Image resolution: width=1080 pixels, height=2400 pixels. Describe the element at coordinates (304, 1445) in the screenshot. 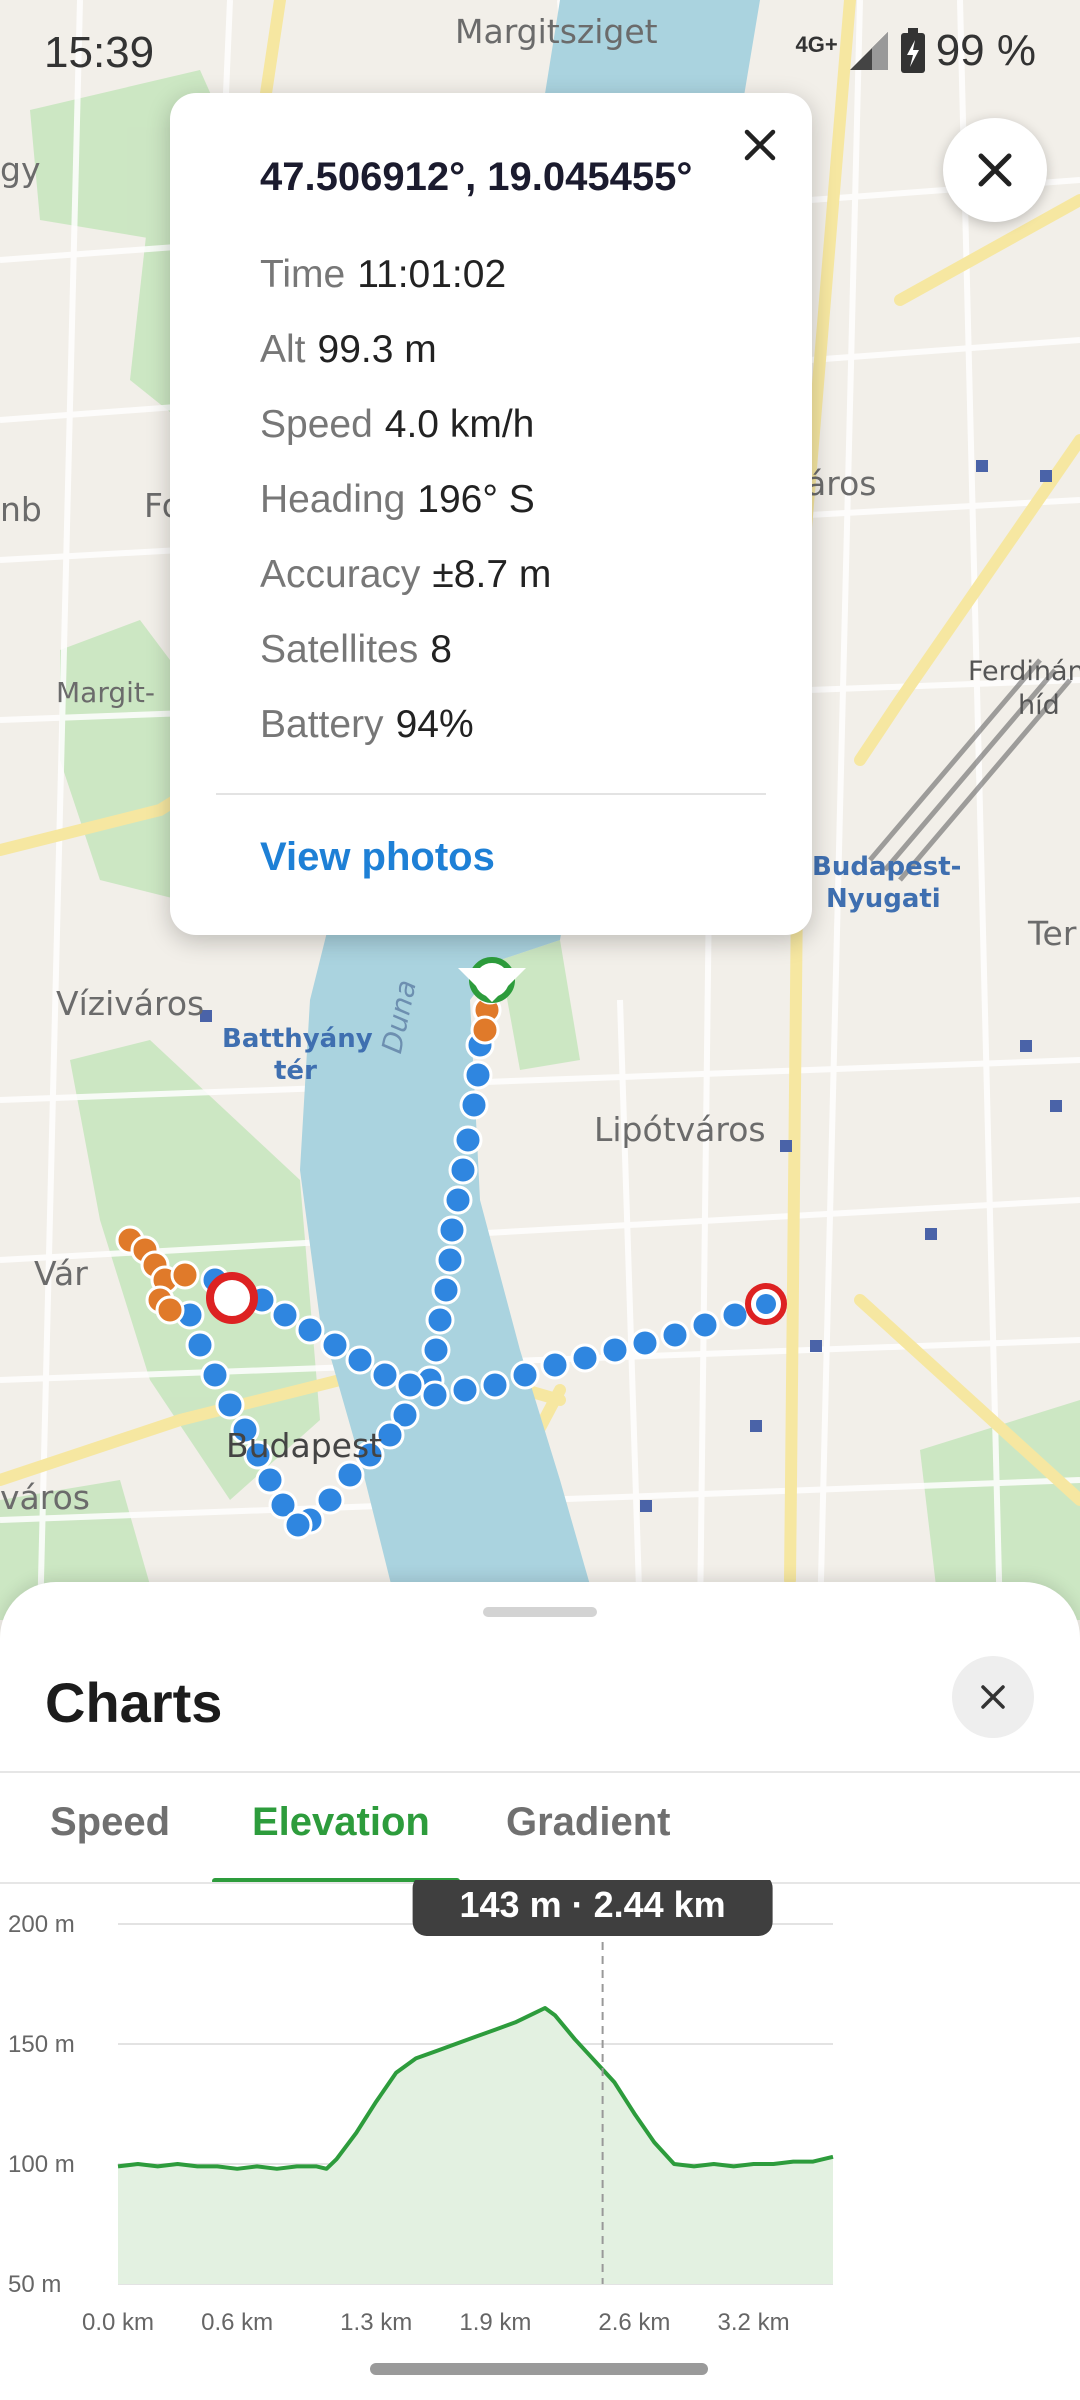

I see `map-label-budapest: Budapest` at that location.